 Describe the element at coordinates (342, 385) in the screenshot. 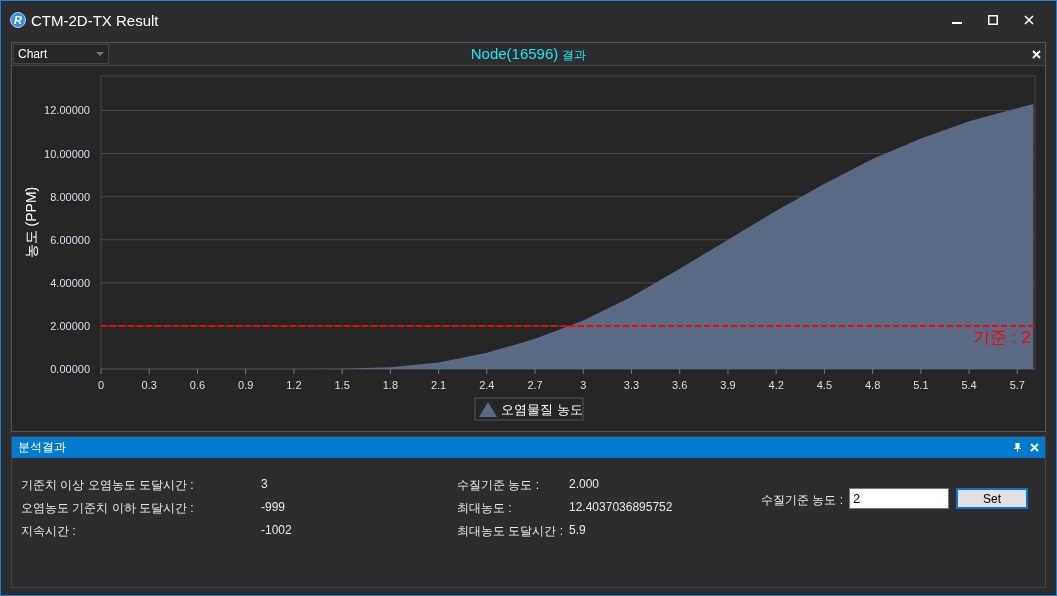

I see `x-tick-label: 1.5` at that location.